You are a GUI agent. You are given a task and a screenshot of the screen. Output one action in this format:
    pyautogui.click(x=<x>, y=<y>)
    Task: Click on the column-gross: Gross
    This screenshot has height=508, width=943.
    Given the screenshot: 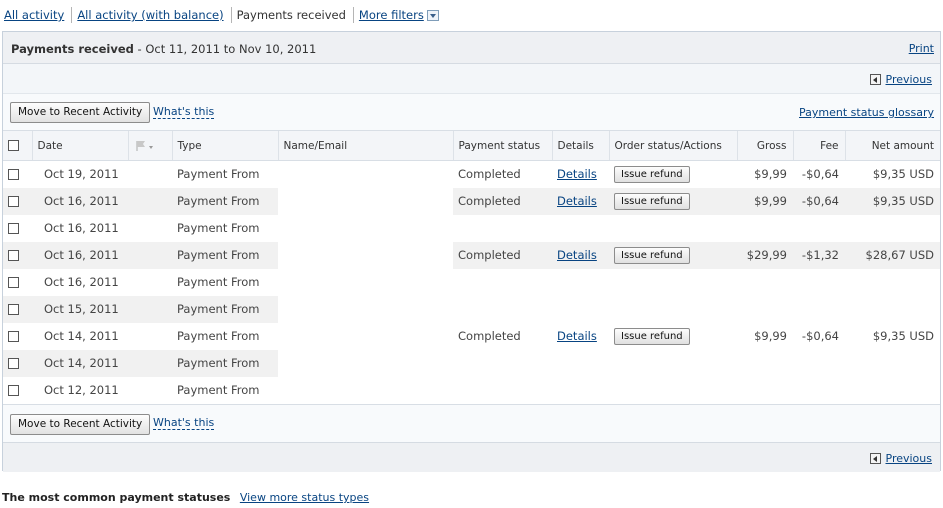 What is the action you would take?
    pyautogui.click(x=764, y=145)
    